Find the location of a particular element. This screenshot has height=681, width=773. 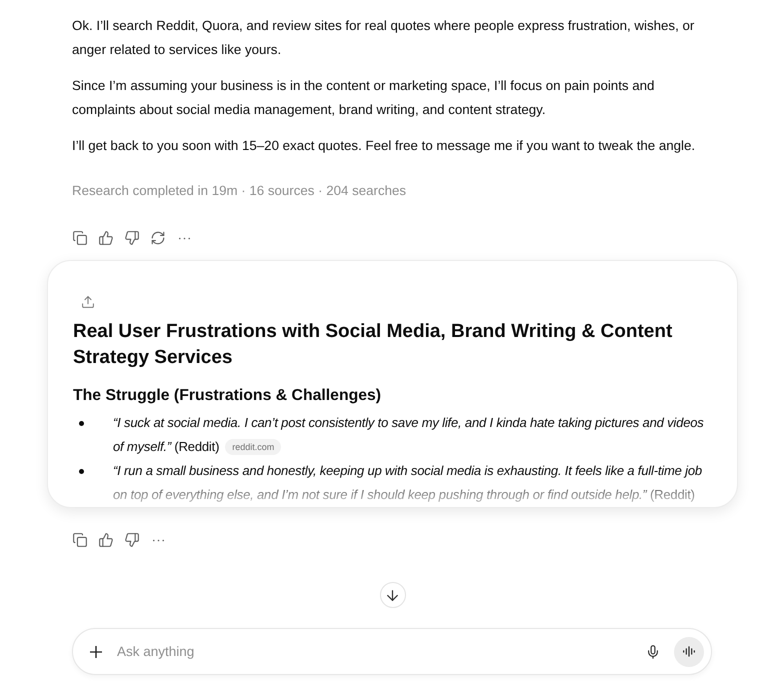

research-status: Research completed in 19m · 16 sources · 204 searches is located at coordinates (240, 191).